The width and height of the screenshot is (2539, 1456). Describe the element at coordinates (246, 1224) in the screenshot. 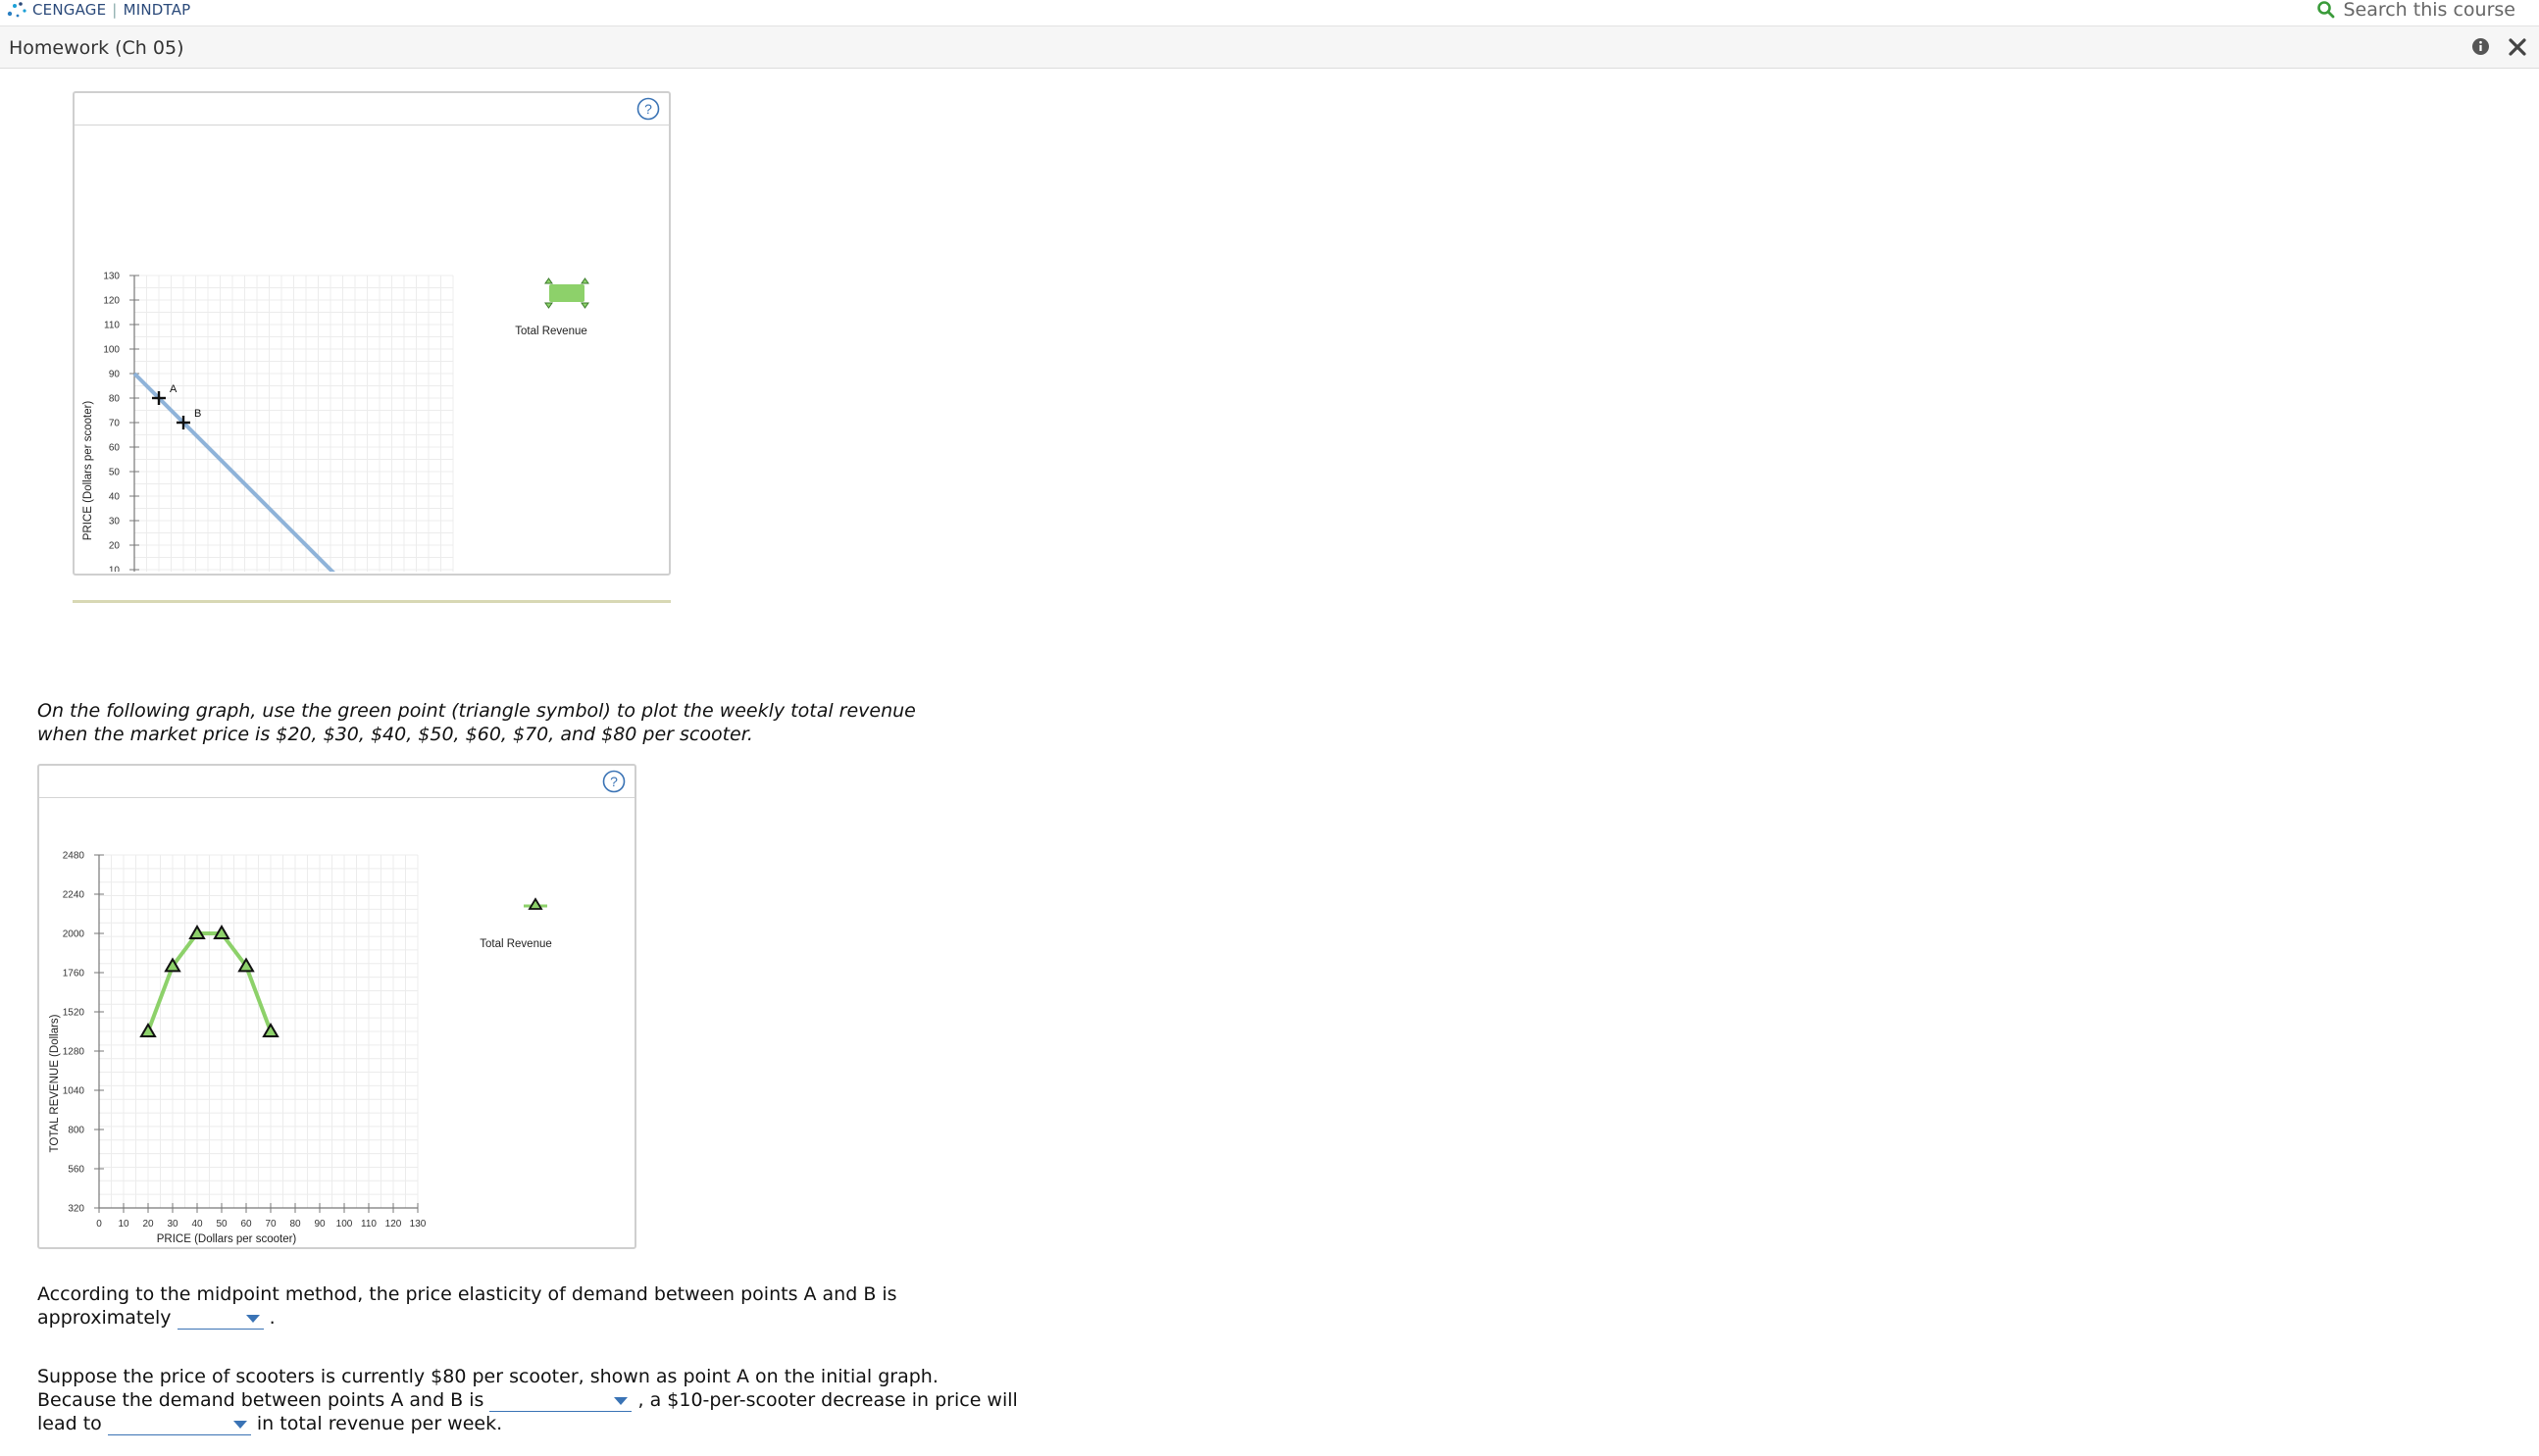

I see `x-tick-label: 60` at that location.